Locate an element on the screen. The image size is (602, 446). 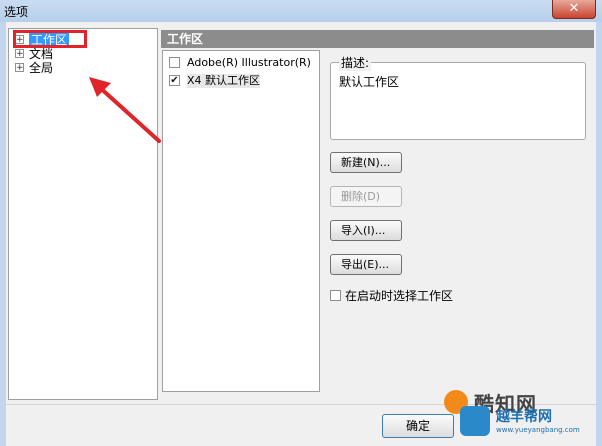
checkbox-icon: ✔ is located at coordinates (174, 80).